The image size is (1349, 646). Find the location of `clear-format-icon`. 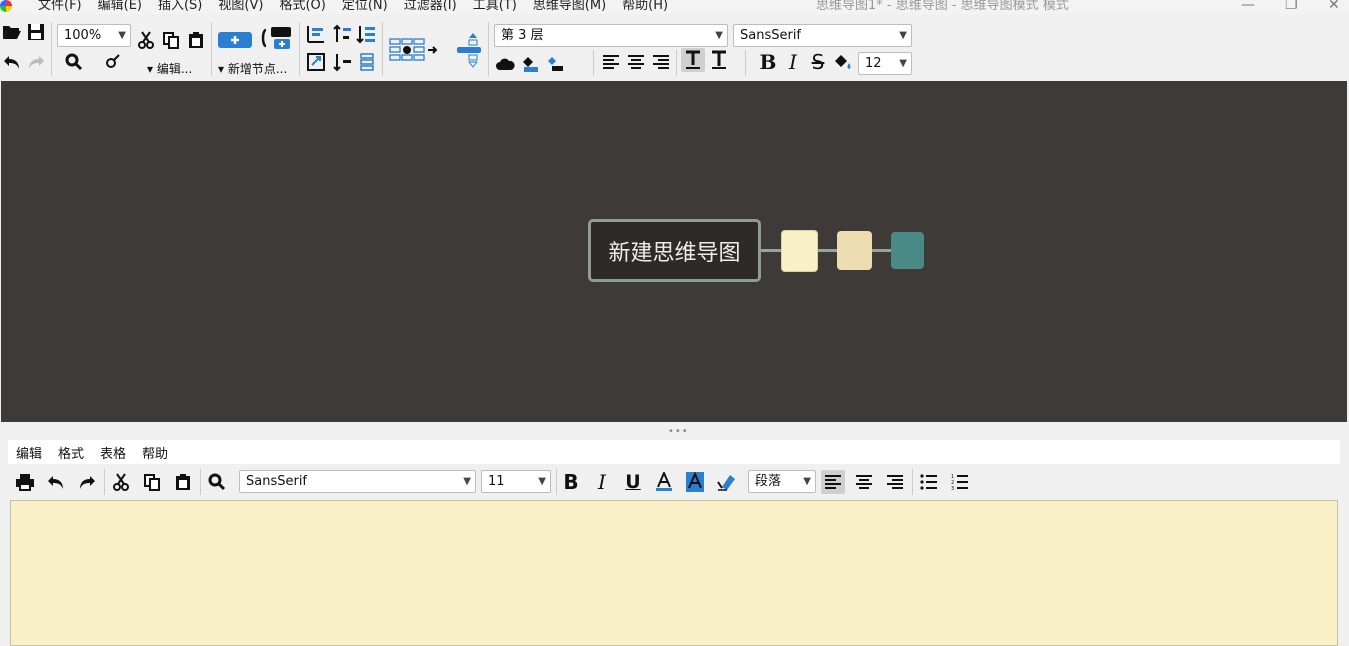

clear-format-icon is located at coordinates (726, 482).